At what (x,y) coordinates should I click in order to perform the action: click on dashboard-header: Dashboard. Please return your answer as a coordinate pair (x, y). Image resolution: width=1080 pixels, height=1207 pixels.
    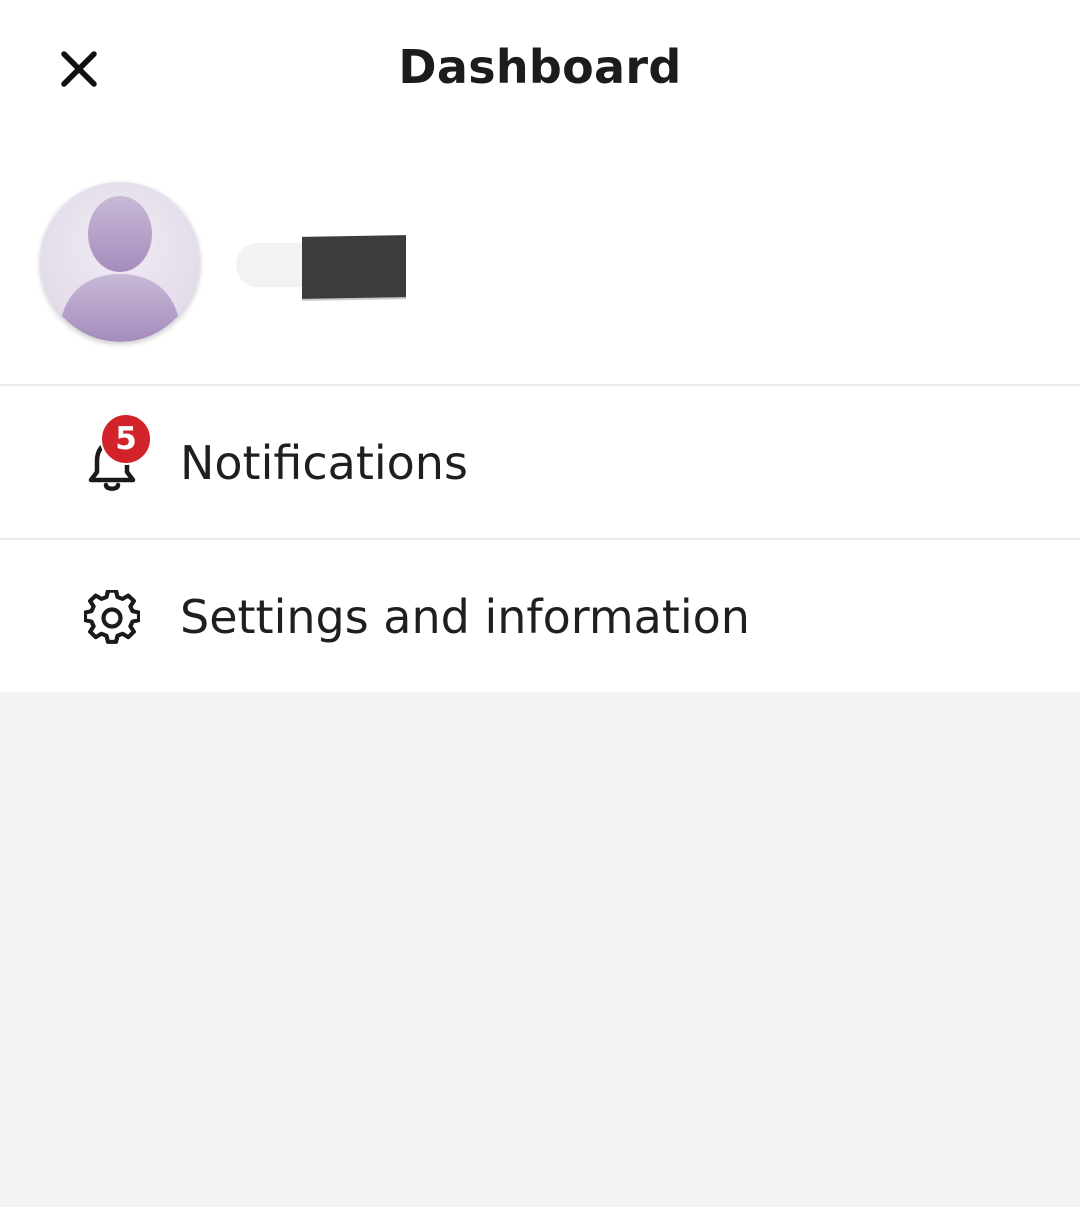
    Looking at the image, I should click on (540, 70).